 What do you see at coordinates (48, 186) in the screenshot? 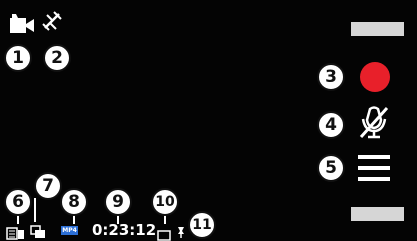
I see `callout-7: 7` at bounding box center [48, 186].